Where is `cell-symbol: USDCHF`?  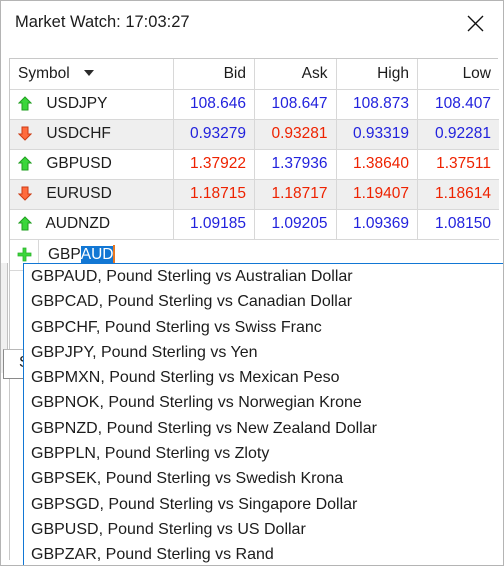
cell-symbol: USDCHF is located at coordinates (92, 134).